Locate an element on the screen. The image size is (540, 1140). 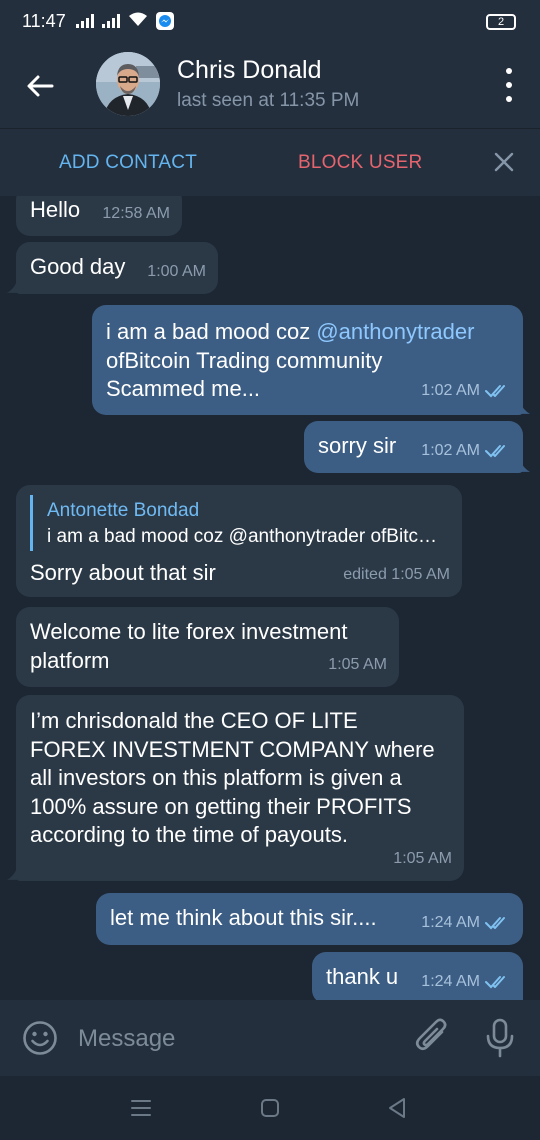
android-nav-bar is located at coordinates (270, 1108).